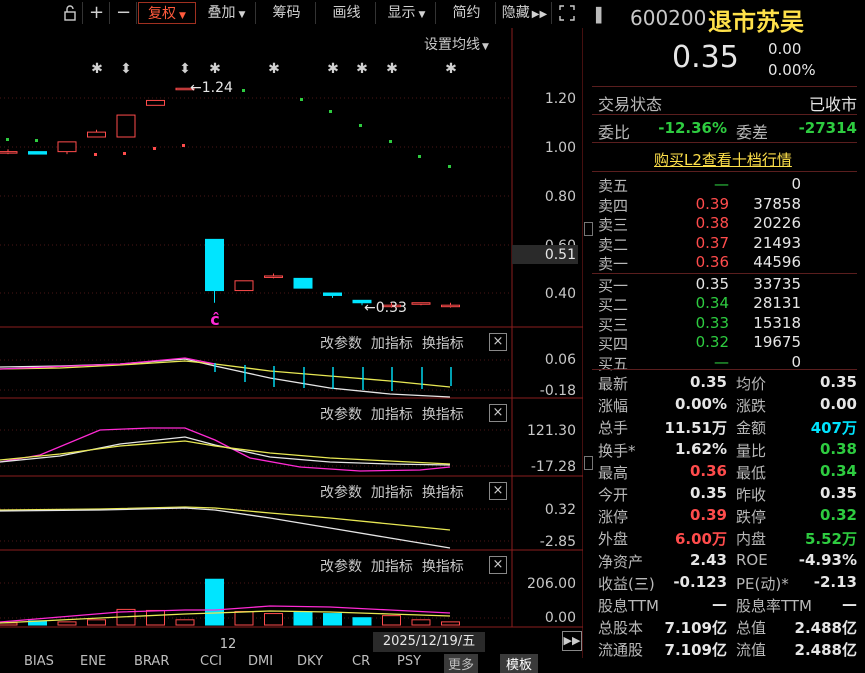 The width and height of the screenshot is (865, 673). I want to click on lock-icon, so click(70, 13).